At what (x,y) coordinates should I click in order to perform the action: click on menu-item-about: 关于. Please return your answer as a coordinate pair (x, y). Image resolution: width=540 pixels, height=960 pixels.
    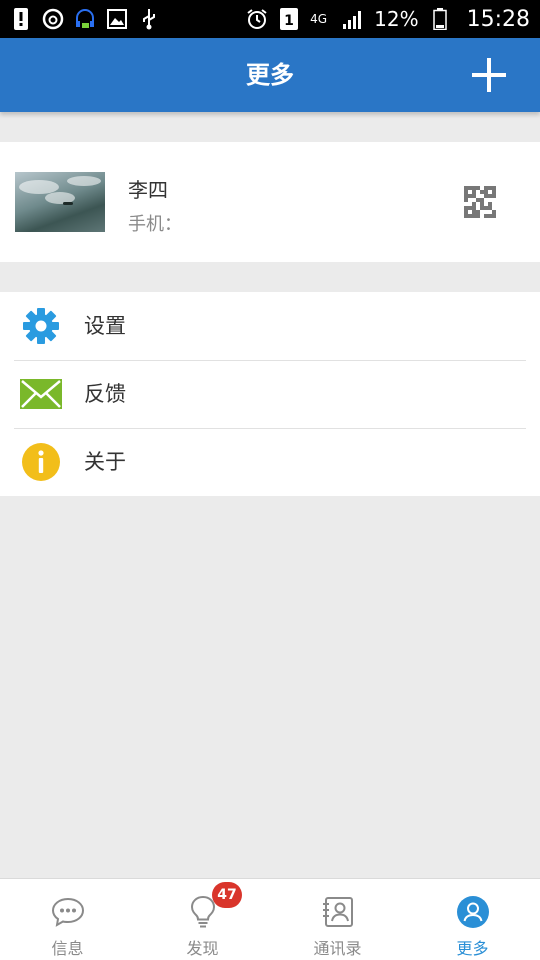
    Looking at the image, I should click on (270, 462).